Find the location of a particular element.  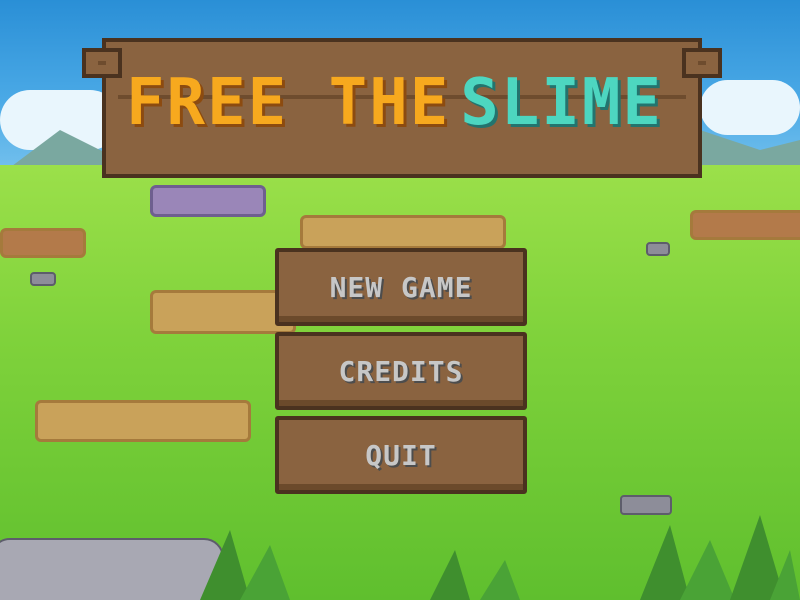

purple-path is located at coordinates (208, 201).